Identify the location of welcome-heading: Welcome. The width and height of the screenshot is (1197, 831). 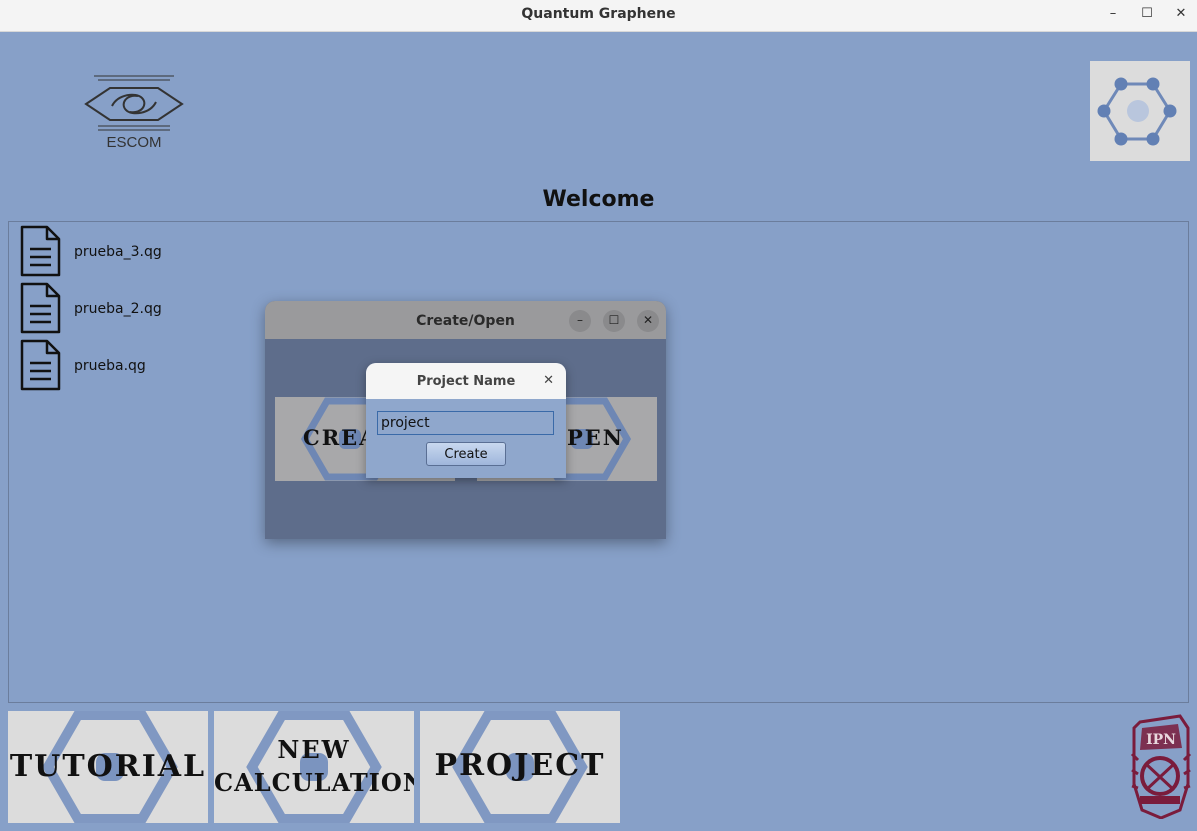
(598, 199).